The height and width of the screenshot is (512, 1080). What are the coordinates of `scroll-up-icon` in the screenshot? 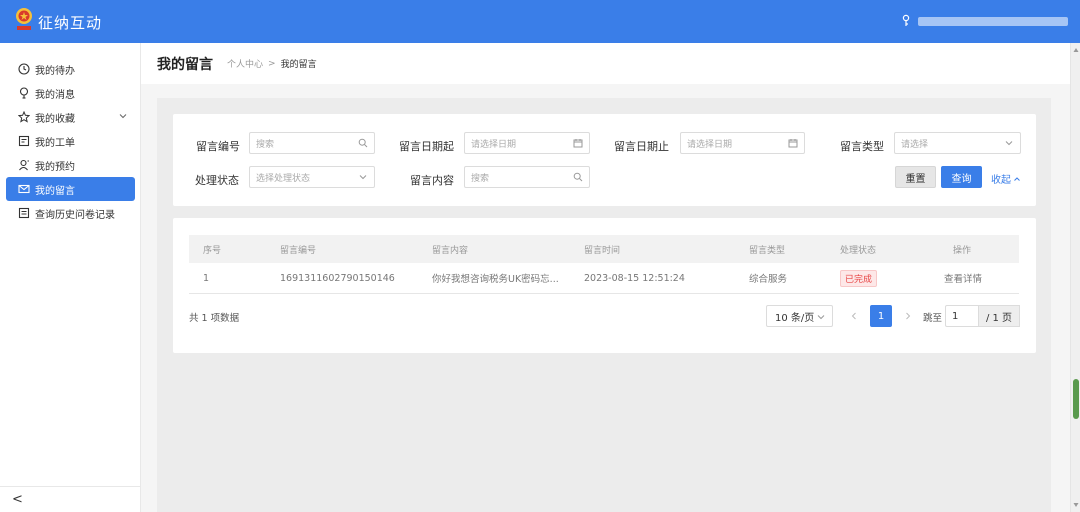 It's located at (1076, 50).